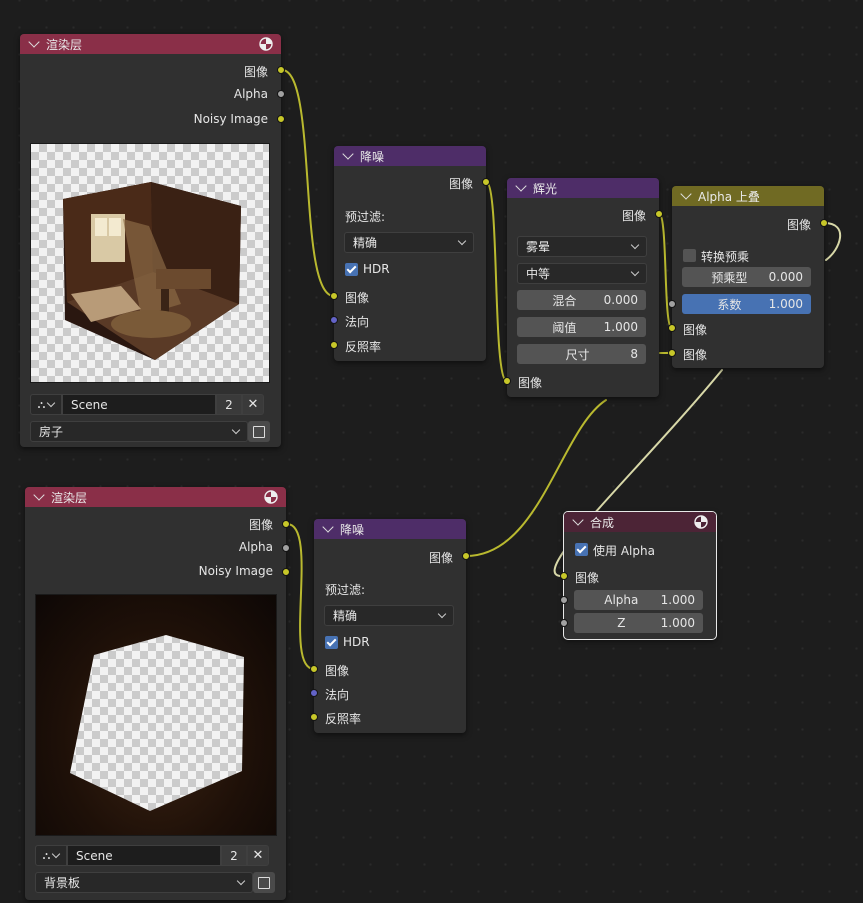 The width and height of the screenshot is (863, 903). Describe the element at coordinates (365, 217) in the screenshot. I see `prefilter-label: 预过滤:` at that location.